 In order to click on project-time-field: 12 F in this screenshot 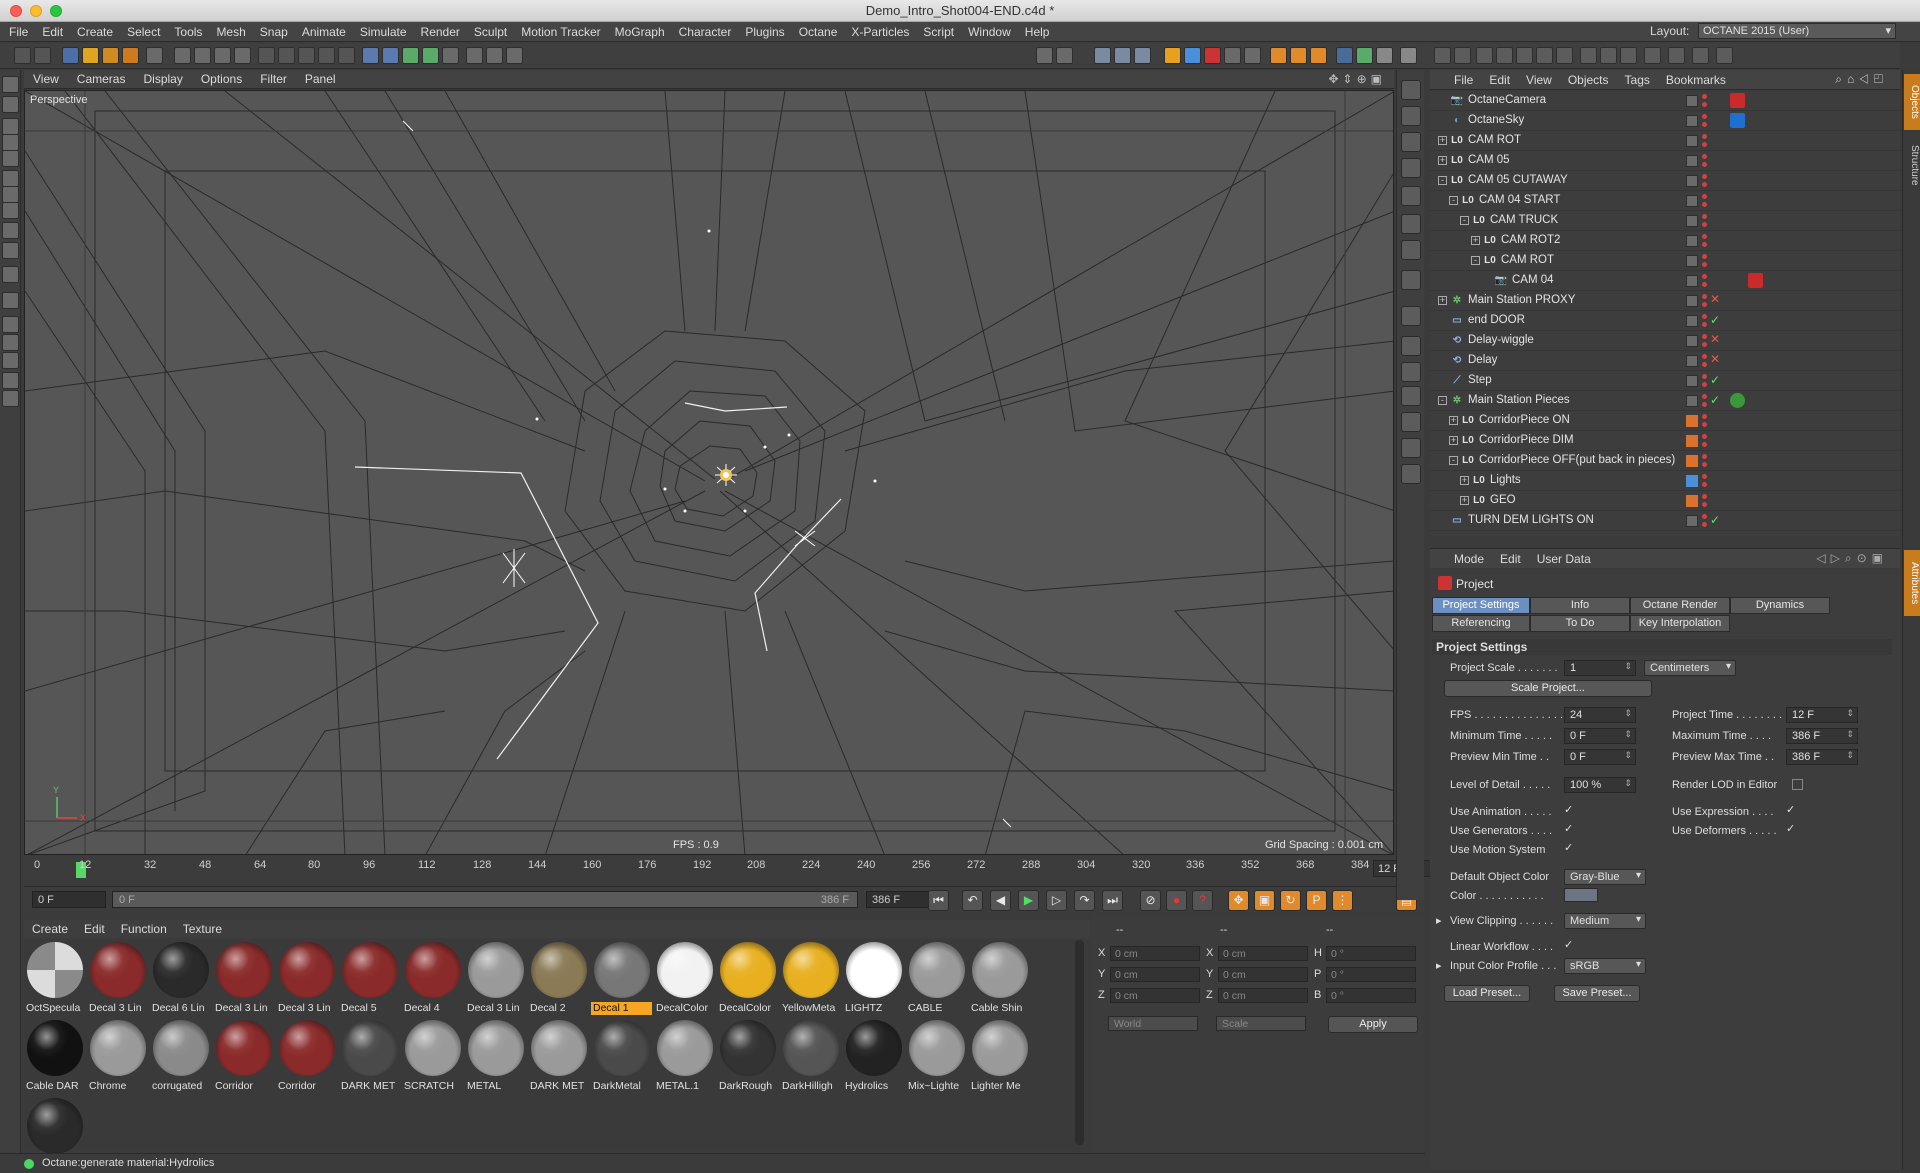, I will do `click(1822, 715)`.